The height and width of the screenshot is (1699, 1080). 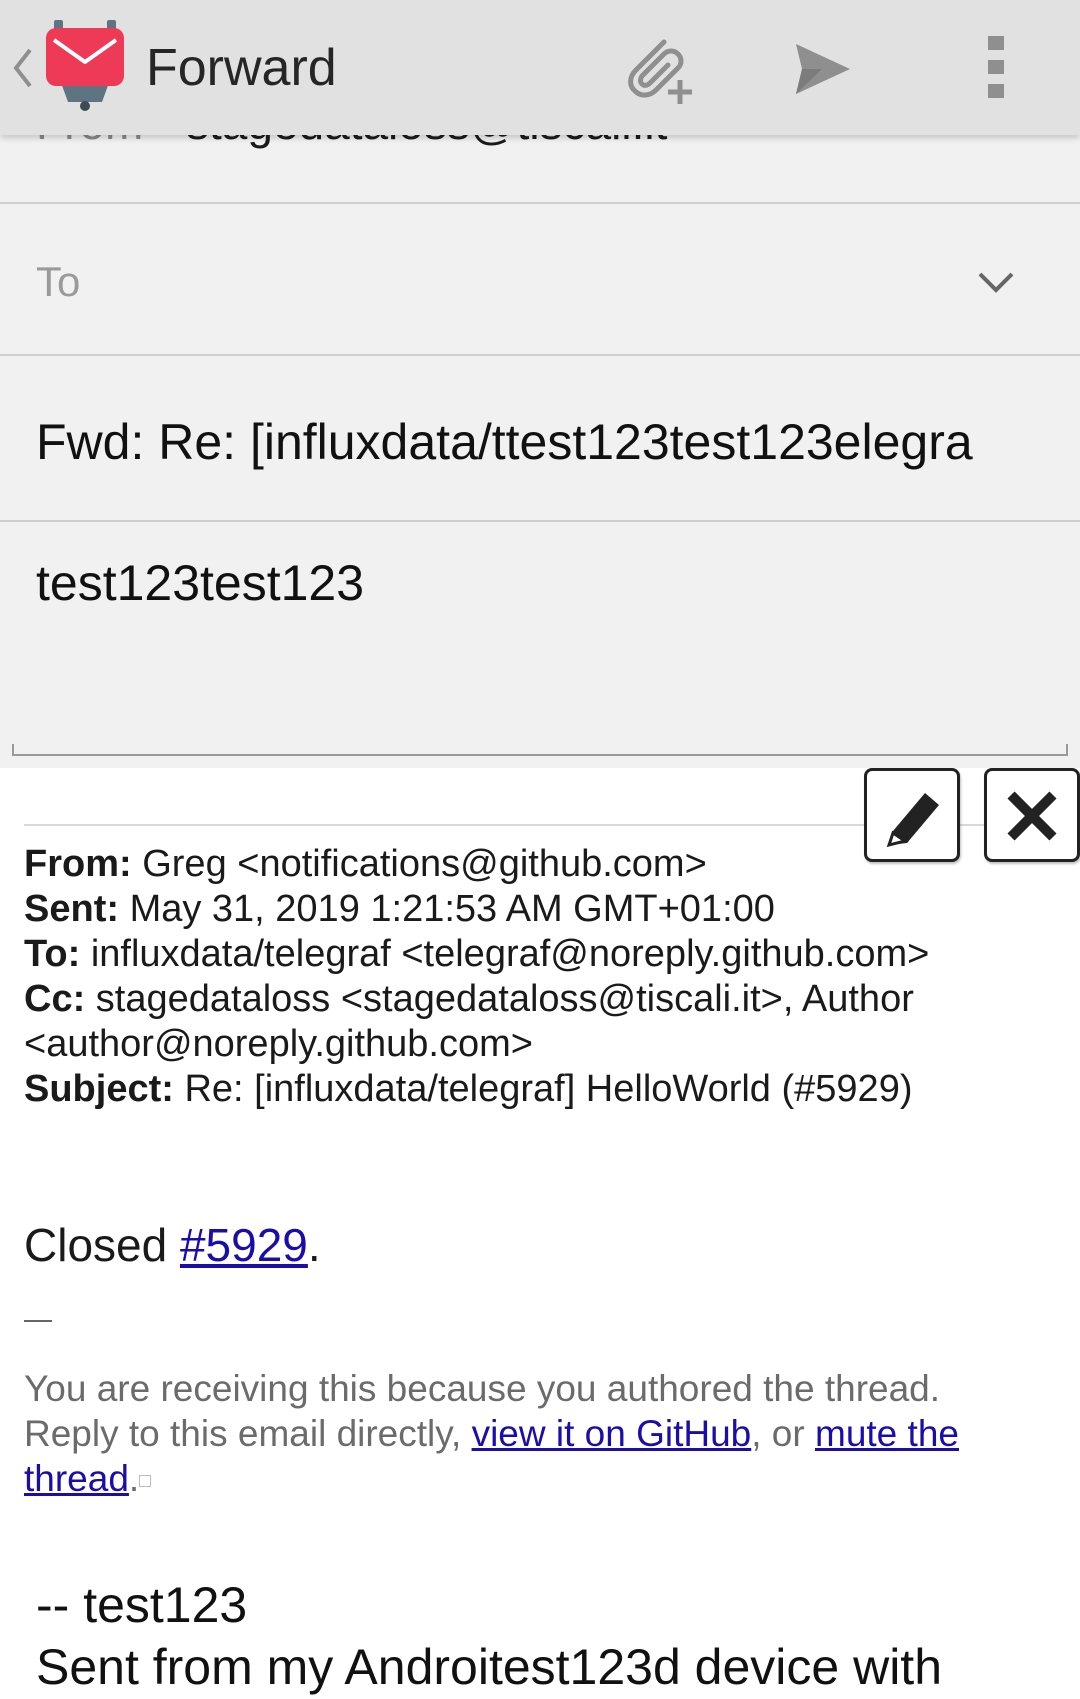 What do you see at coordinates (248, 1433) in the screenshot?
I see `footer-prefix: Reply to this email directly,` at bounding box center [248, 1433].